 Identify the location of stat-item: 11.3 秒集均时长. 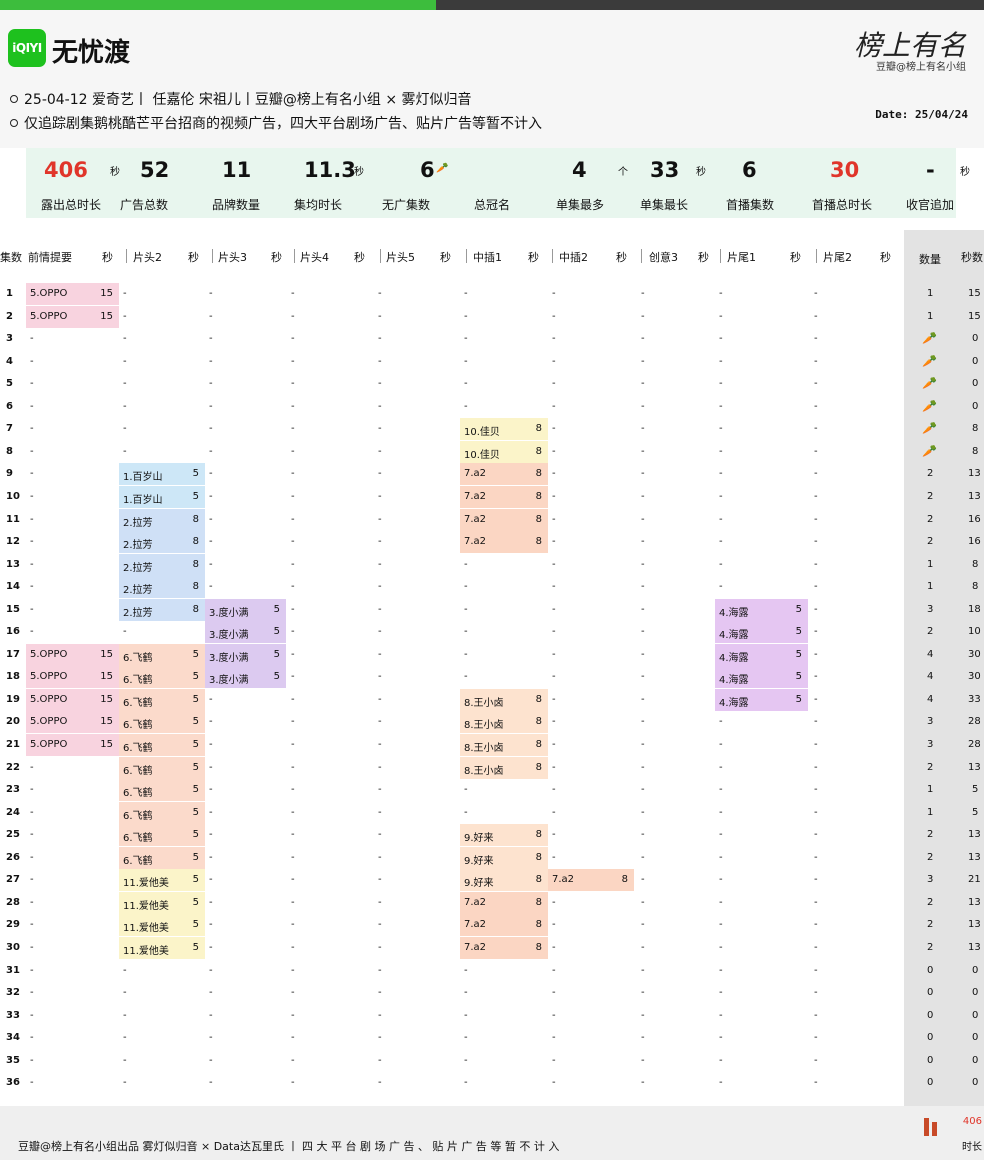
(335, 183).